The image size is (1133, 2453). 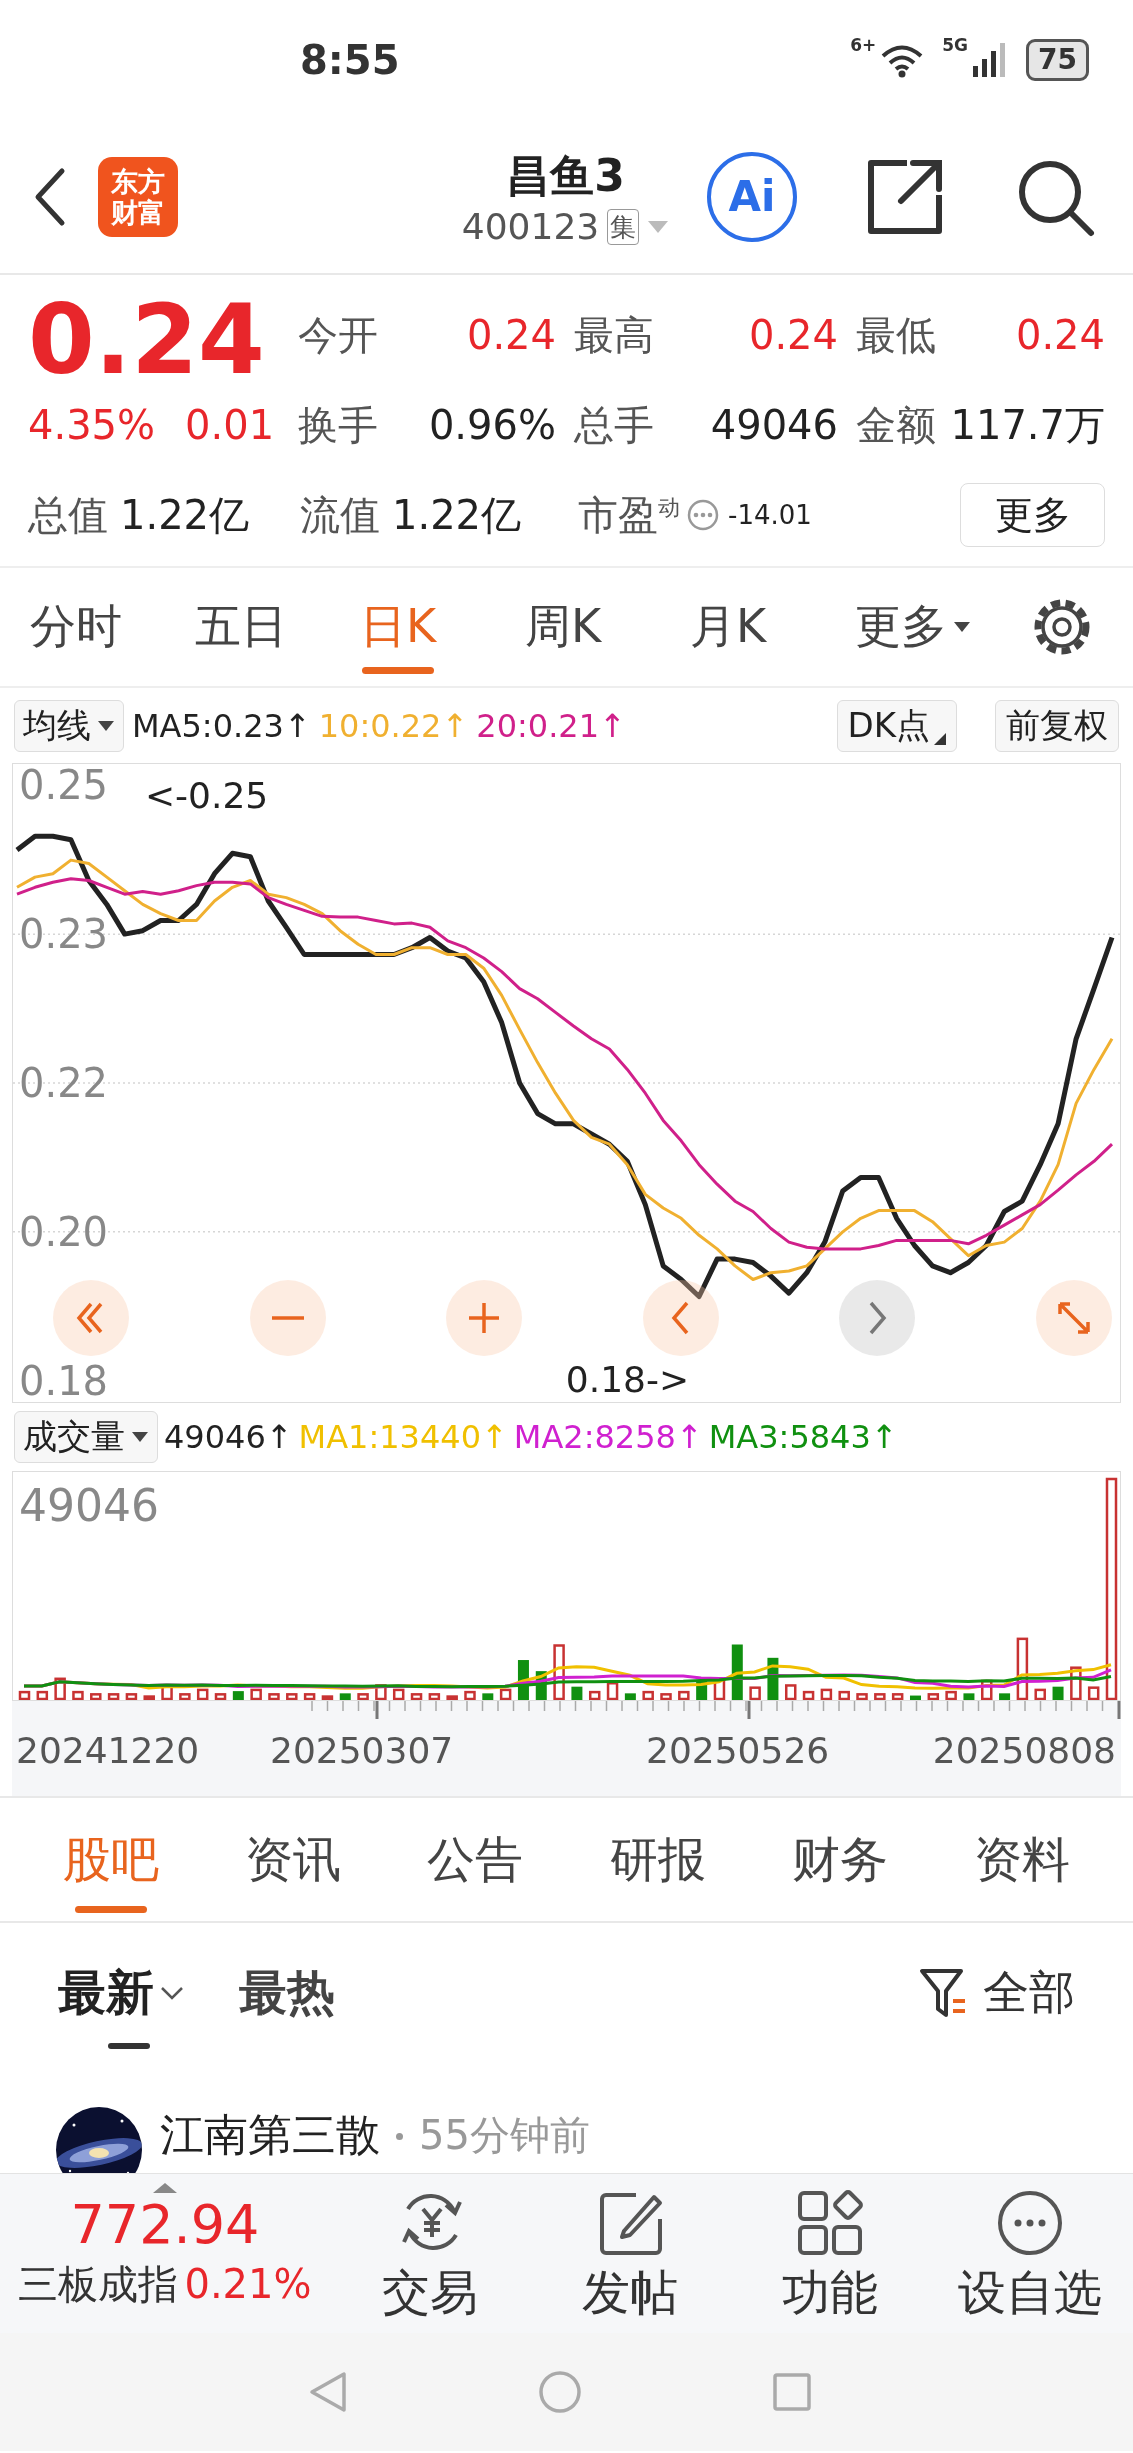 I want to click on market-tag: 集, so click(x=623, y=226).